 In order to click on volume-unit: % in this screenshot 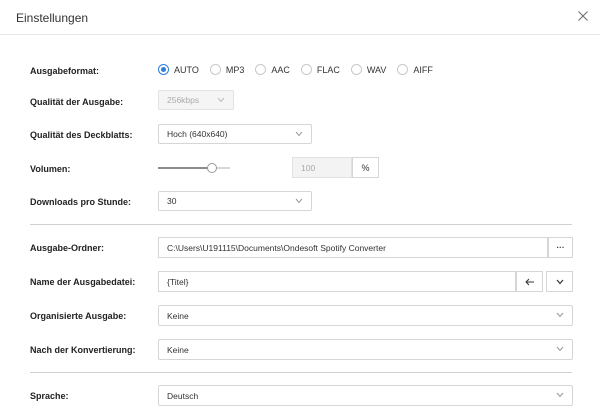, I will do `click(365, 167)`.